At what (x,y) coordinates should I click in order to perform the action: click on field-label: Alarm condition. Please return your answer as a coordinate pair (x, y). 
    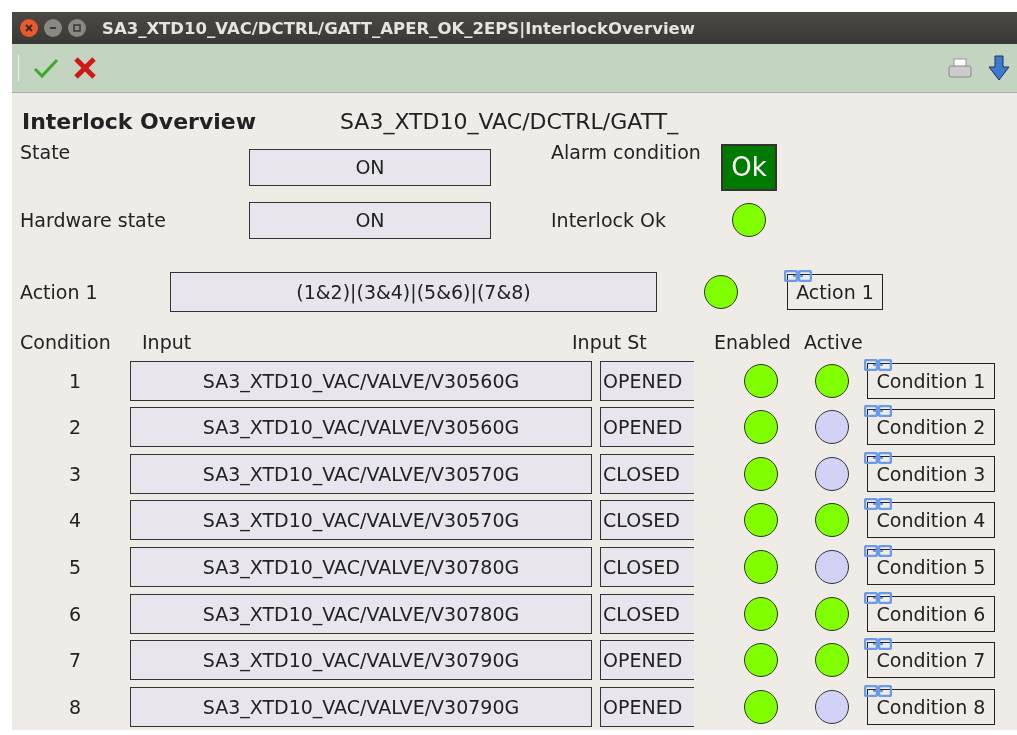
    Looking at the image, I should click on (626, 152).